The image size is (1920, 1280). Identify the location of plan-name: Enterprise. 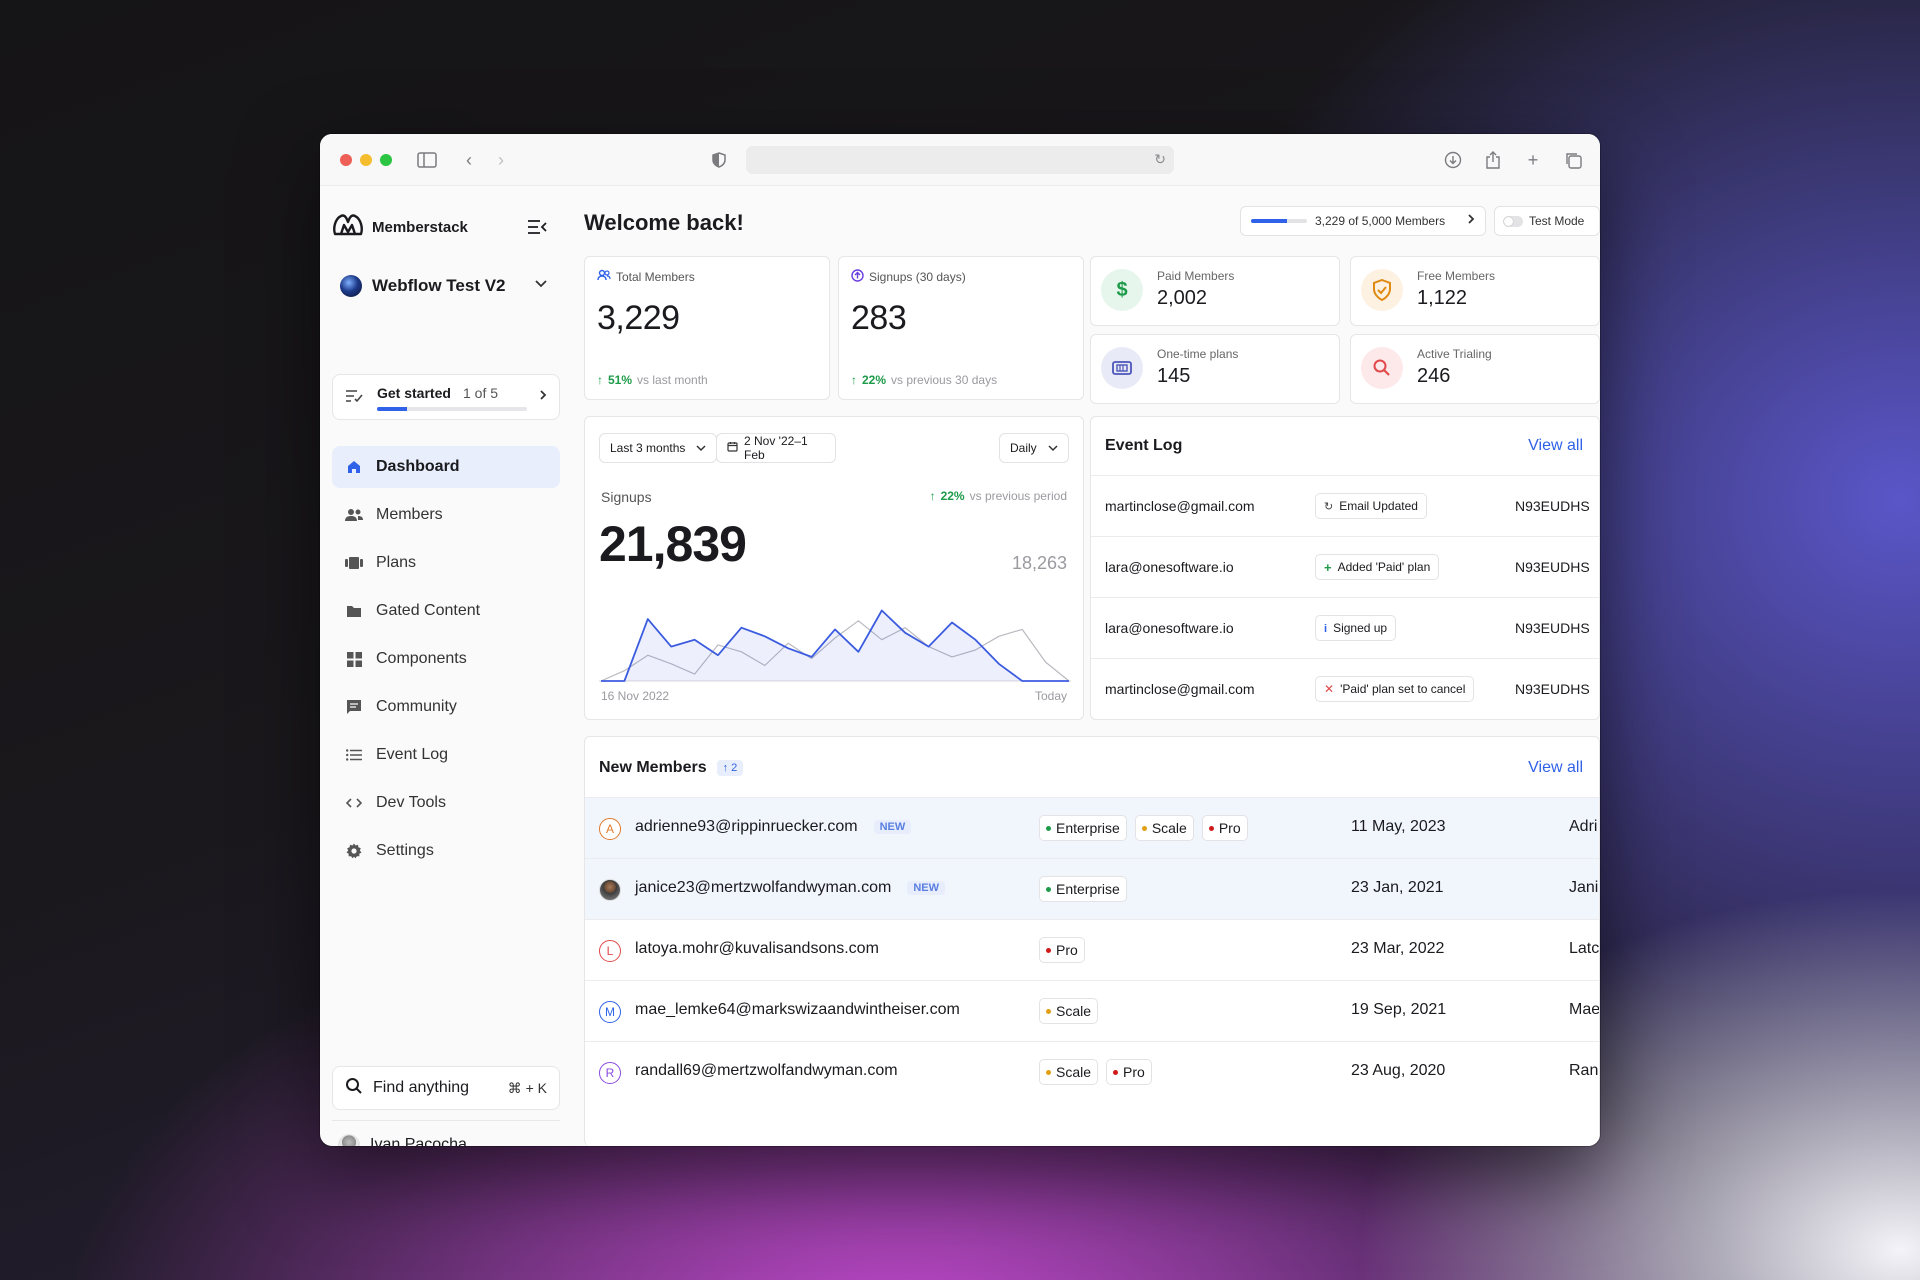
(1088, 828).